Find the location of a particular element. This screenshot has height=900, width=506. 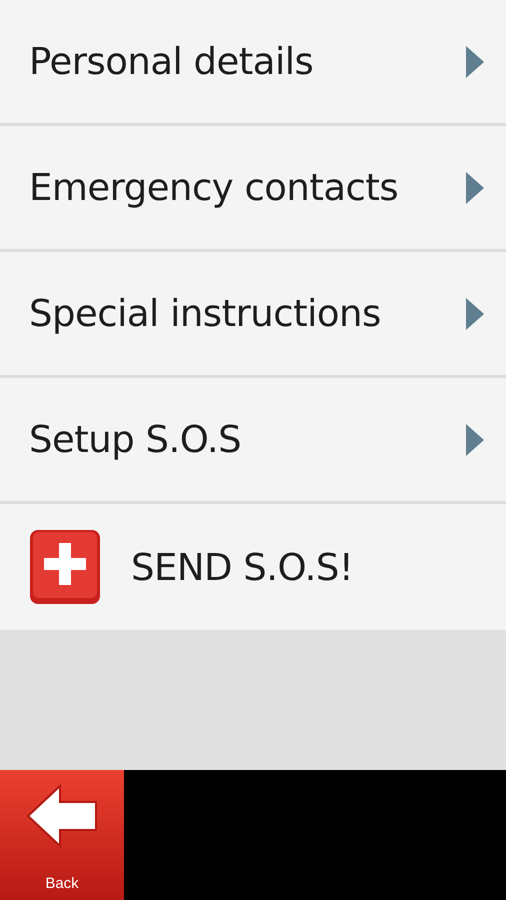

arrow-left-icon is located at coordinates (62, 816).